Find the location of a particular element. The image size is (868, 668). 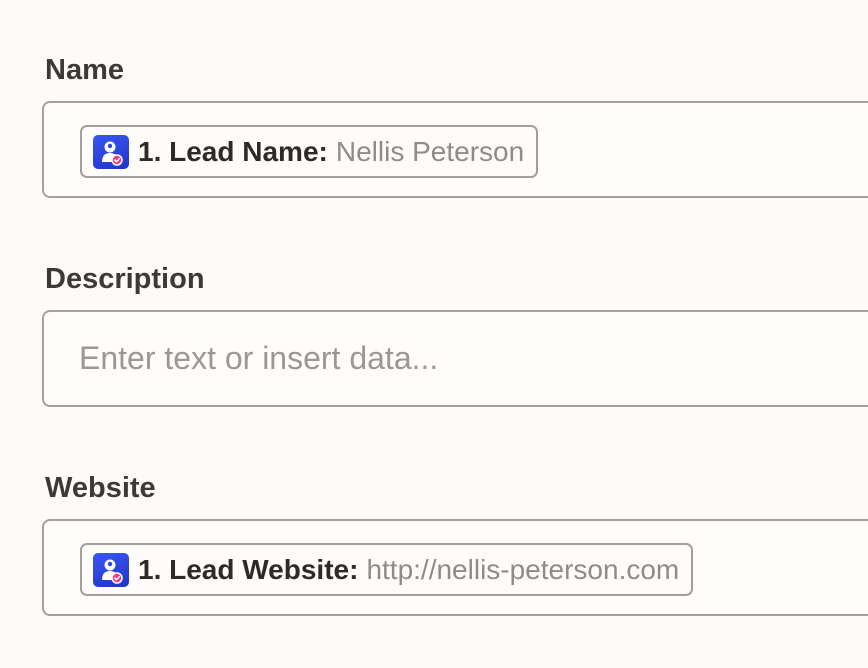

name-input: 1. Lead Name: Nellis Peterson is located at coordinates (455, 149).